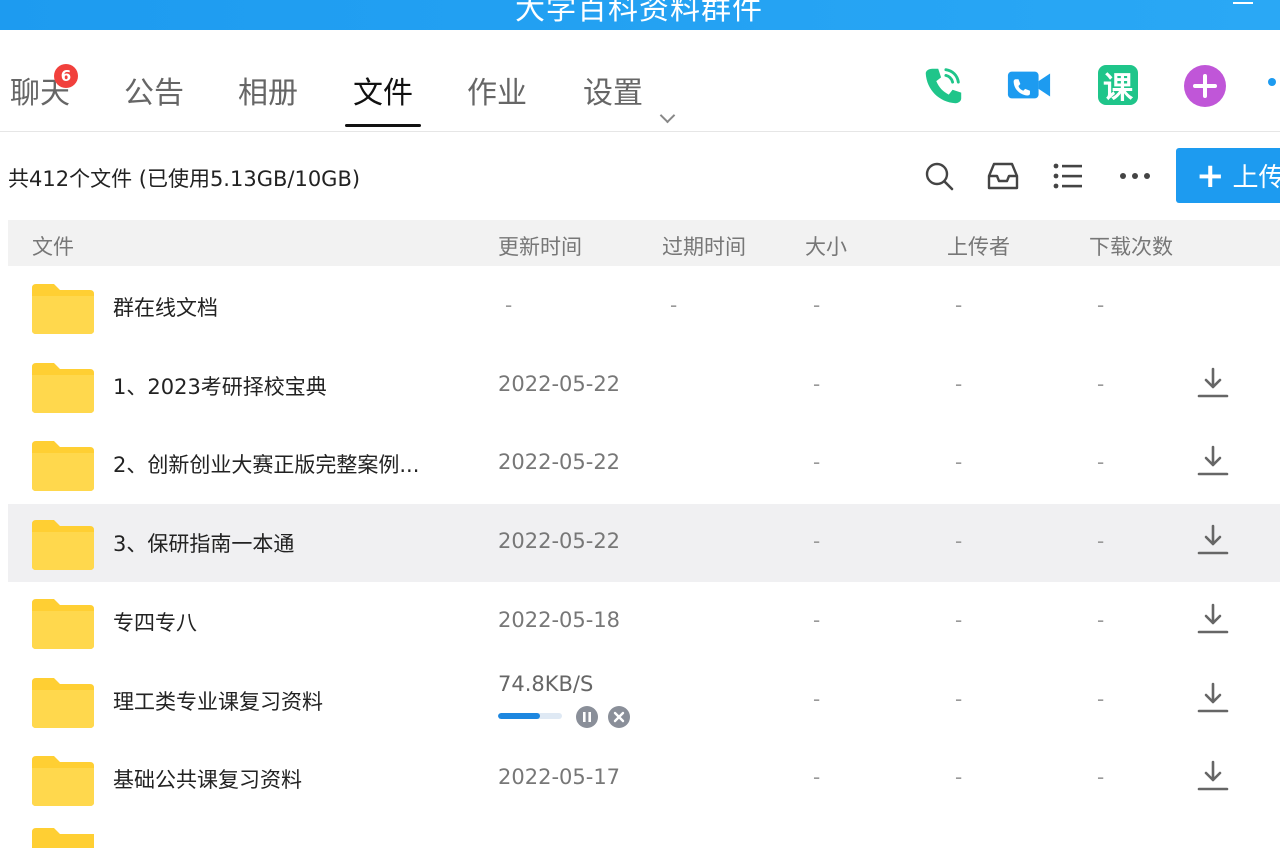 This screenshot has height=848, width=1280. I want to click on header-updated: 更新时间, so click(540, 246).